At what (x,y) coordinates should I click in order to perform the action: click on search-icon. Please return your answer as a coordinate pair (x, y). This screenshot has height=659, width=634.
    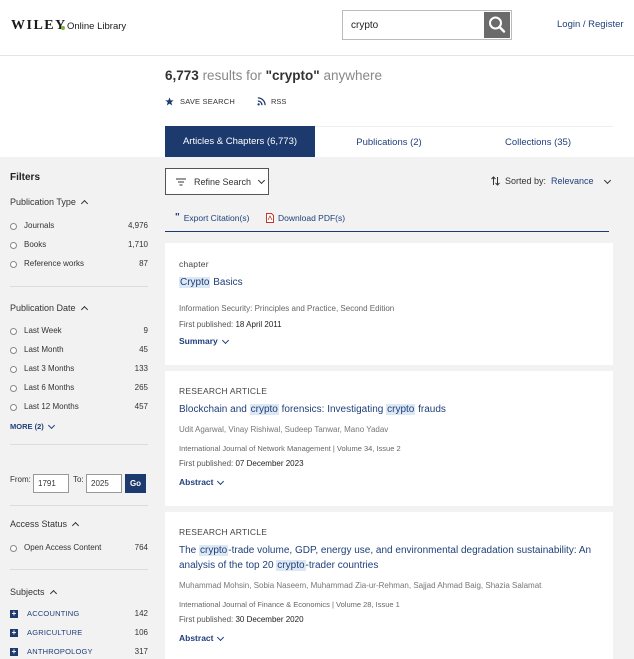
    Looking at the image, I should click on (497, 24).